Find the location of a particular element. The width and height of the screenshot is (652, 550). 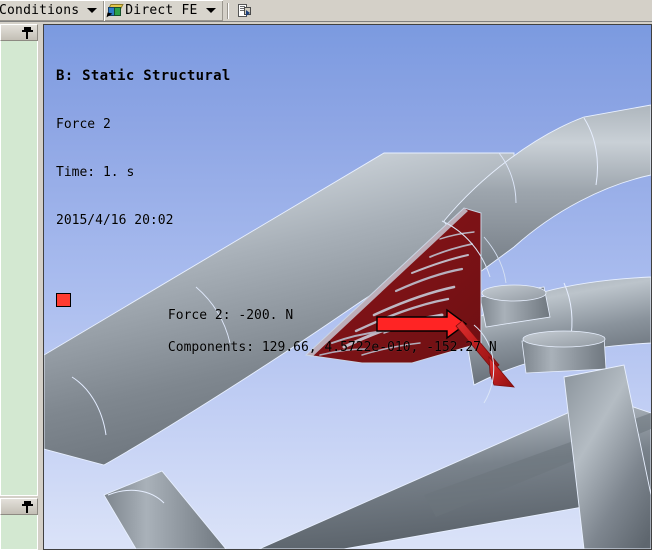

legend-color-swatch is located at coordinates (63, 300).